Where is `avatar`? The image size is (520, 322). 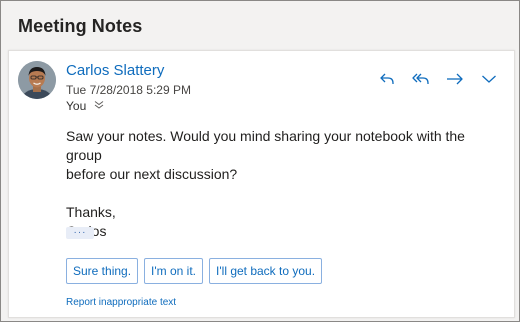 avatar is located at coordinates (37, 80).